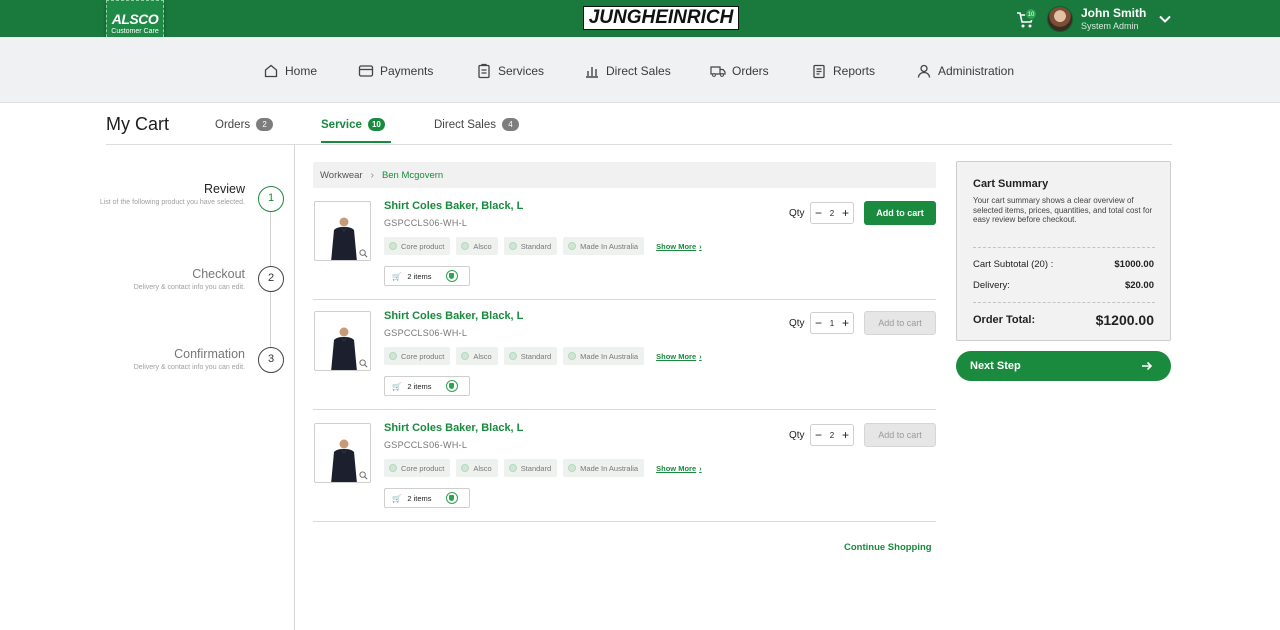  Describe the element at coordinates (189, 367) in the screenshot. I see `step-confirmation-desc: Delivery & contact info you can edit.` at that location.